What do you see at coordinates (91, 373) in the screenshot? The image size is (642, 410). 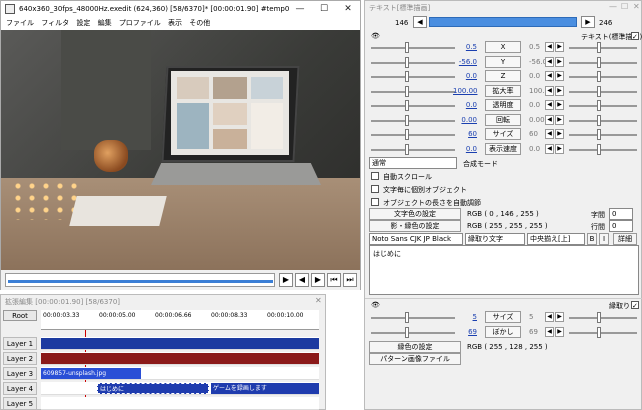 I see `clip-image: 609857-unsplash.jpg` at bounding box center [91, 373].